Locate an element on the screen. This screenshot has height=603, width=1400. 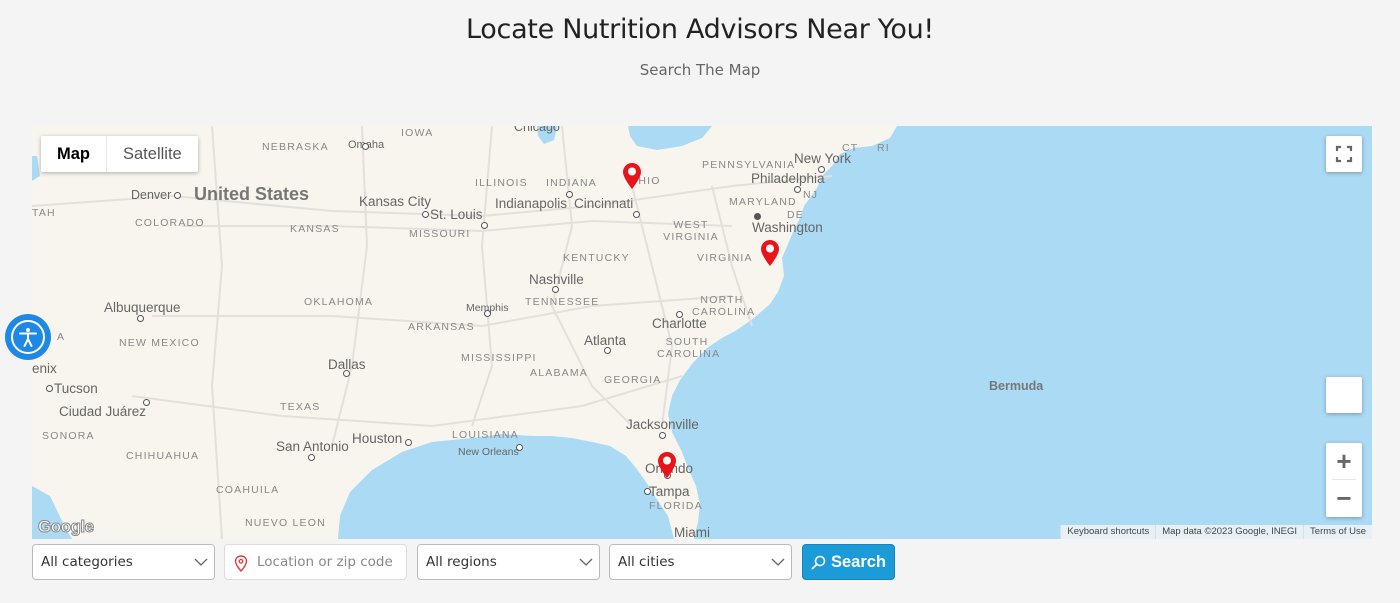
label-state: LOUISIANA is located at coordinates (485, 435).